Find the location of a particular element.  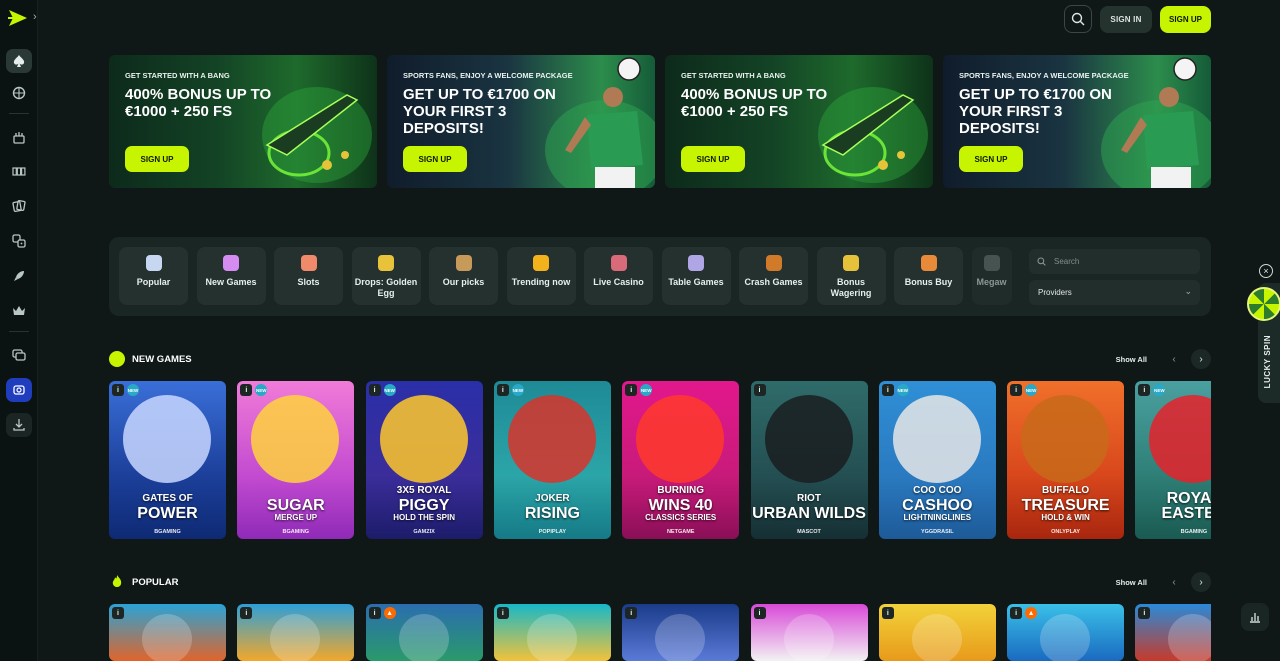

sidebar-item-sports is located at coordinates (19, 93).